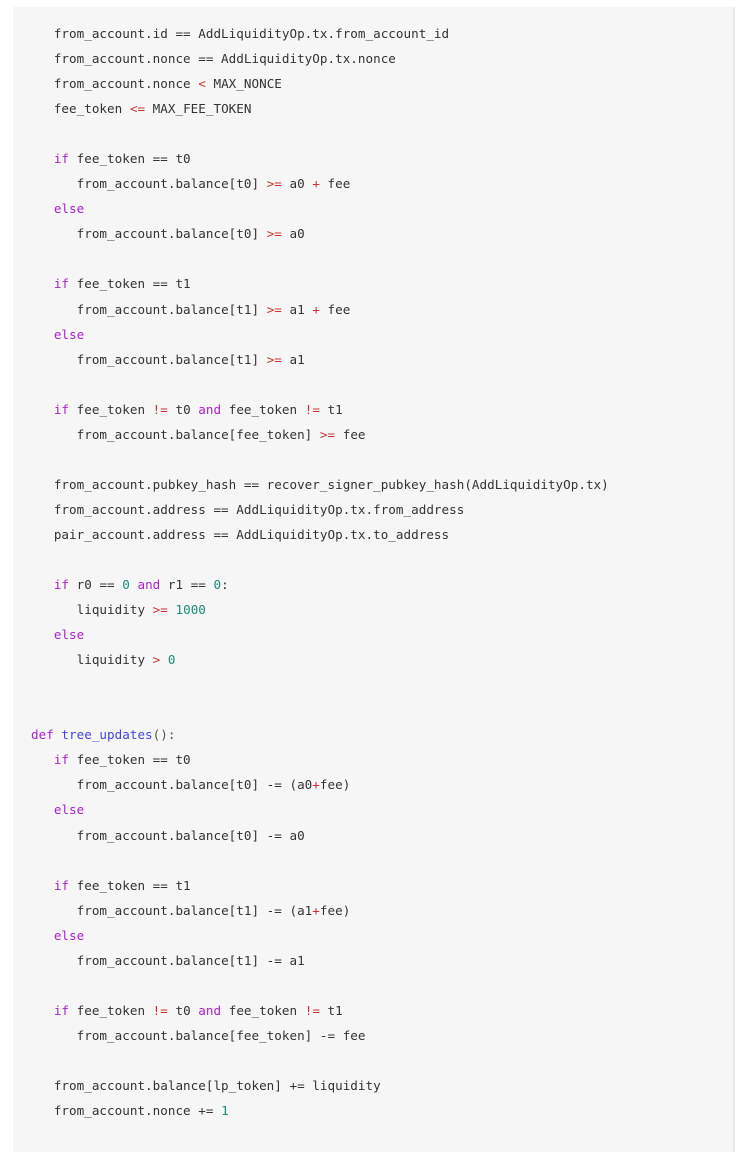  I want to click on code-line: from_account.balance[t0] -= (a0+fee), so click(373, 784).